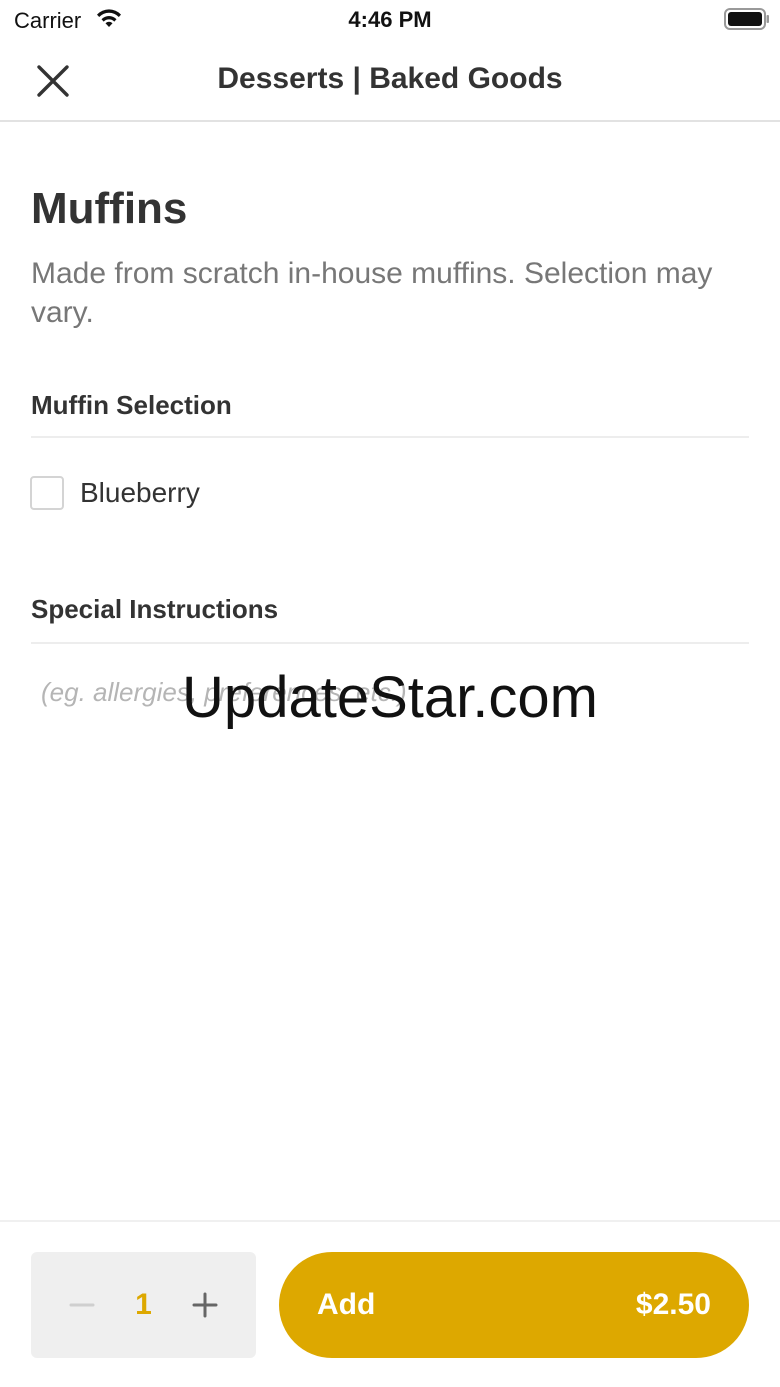  I want to click on nav-bar: Desserts | Baked Goods, so click(390, 81).